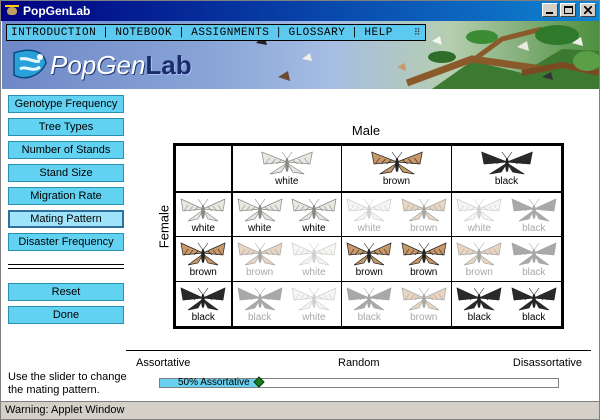  I want to click on menu-glossary: GLOSSARY, so click(316, 33).